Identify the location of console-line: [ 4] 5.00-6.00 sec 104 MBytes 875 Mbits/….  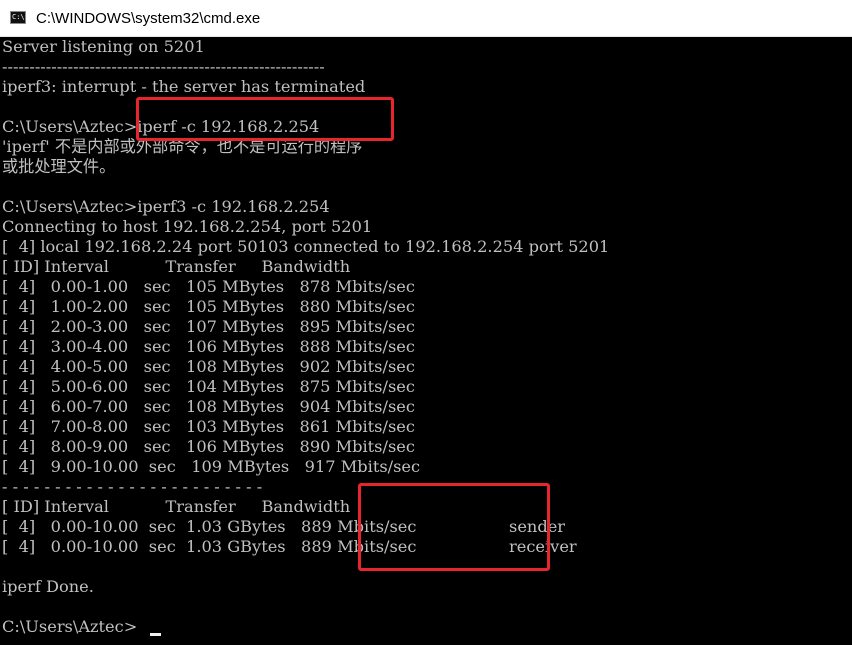
(208, 386).